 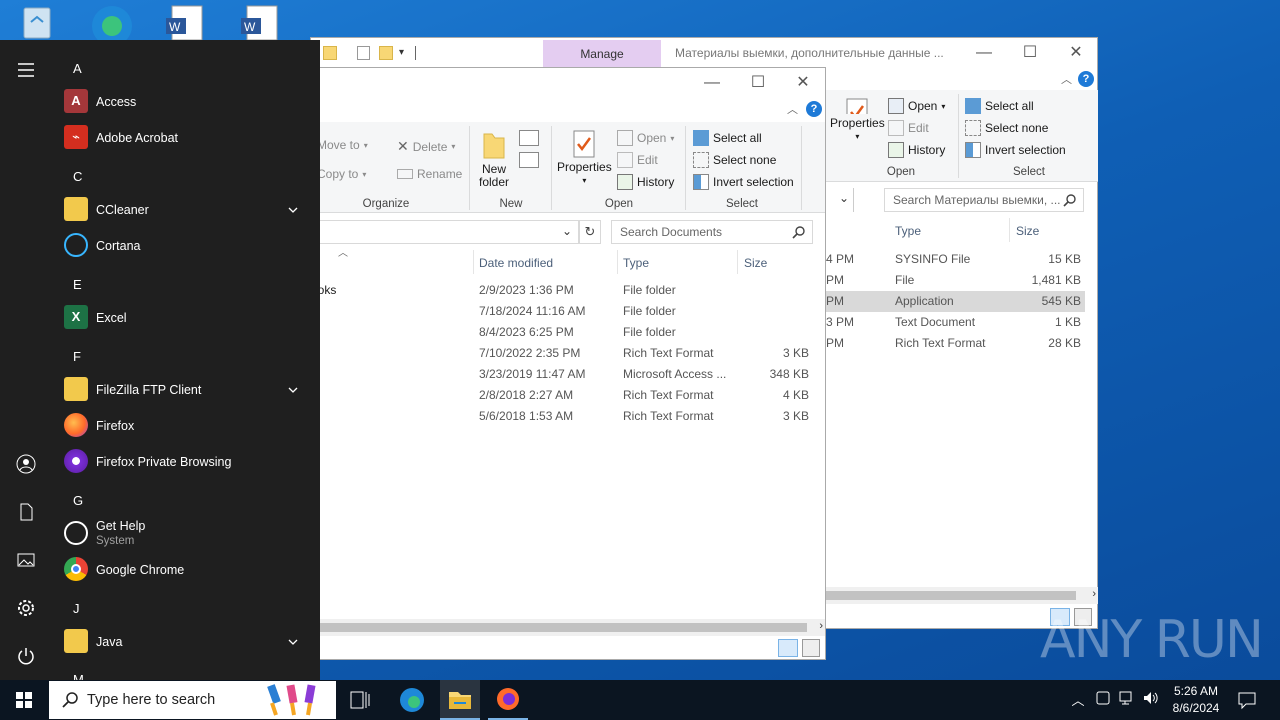 I want to click on word-document-icon-2: W, so click(x=260, y=20).